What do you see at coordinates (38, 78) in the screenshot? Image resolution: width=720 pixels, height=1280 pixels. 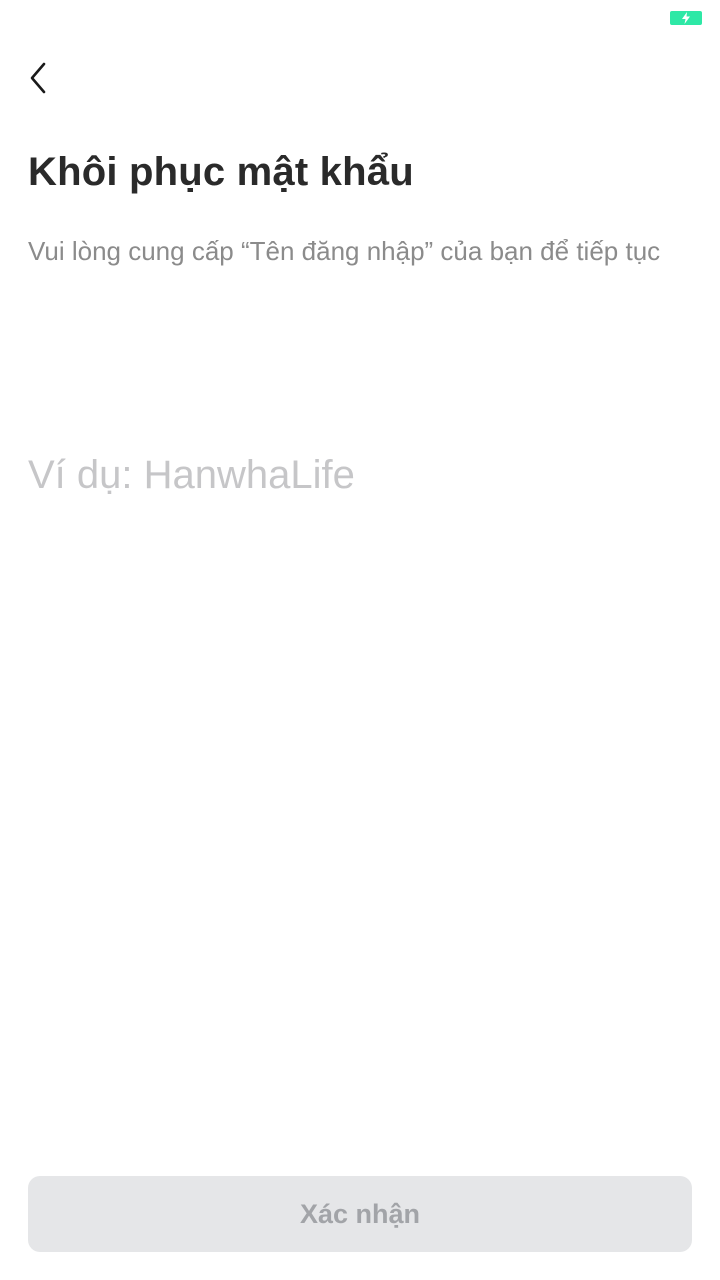 I see `chevron-left-icon` at bounding box center [38, 78].